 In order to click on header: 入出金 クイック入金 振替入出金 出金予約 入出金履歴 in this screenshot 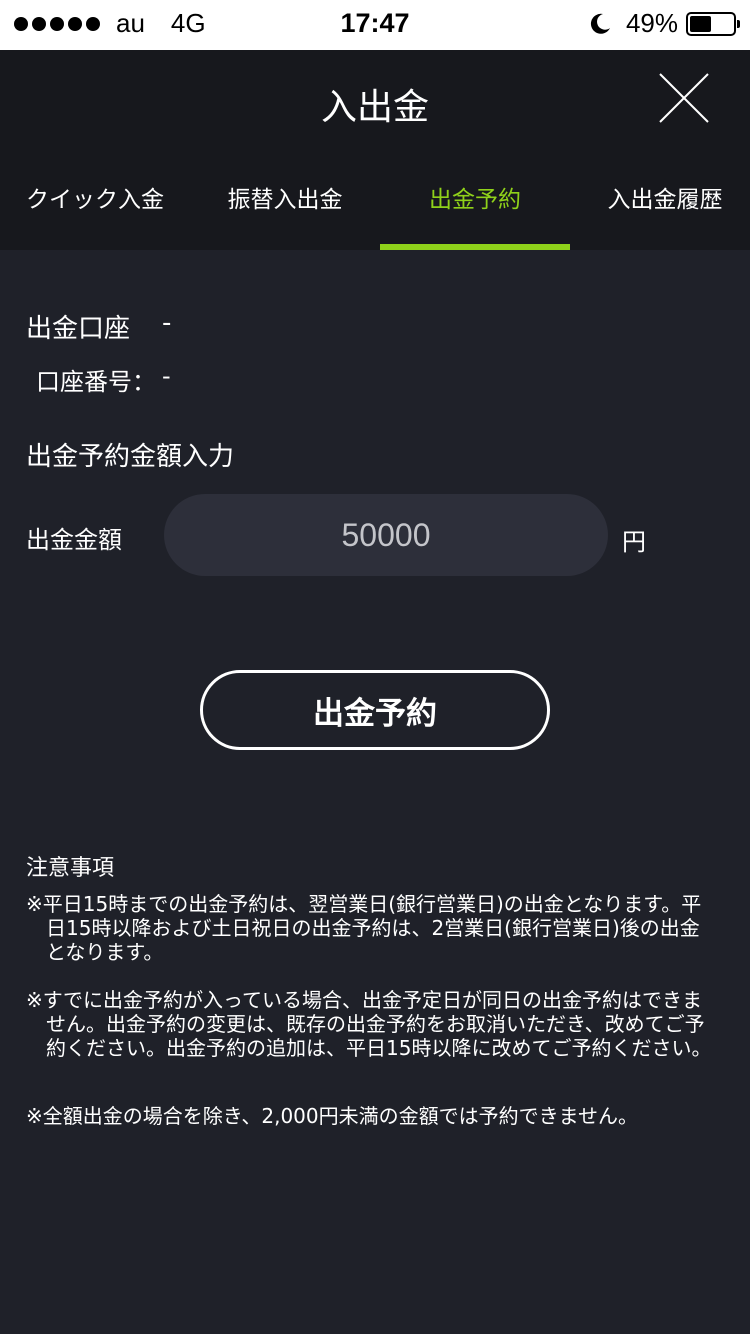, I will do `click(375, 150)`.